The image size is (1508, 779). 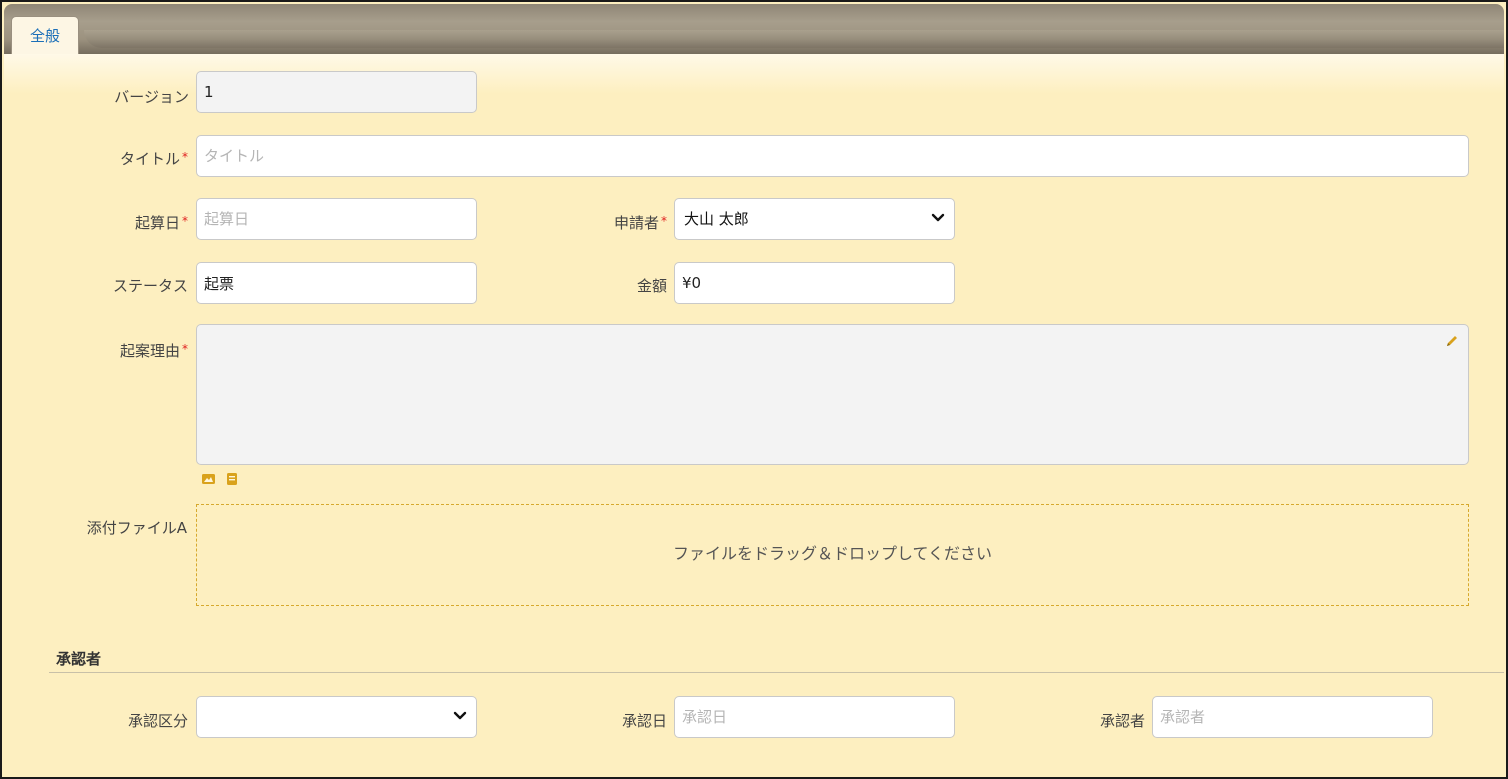 I want to click on amount-label-text: 金額, so click(x=651, y=286).